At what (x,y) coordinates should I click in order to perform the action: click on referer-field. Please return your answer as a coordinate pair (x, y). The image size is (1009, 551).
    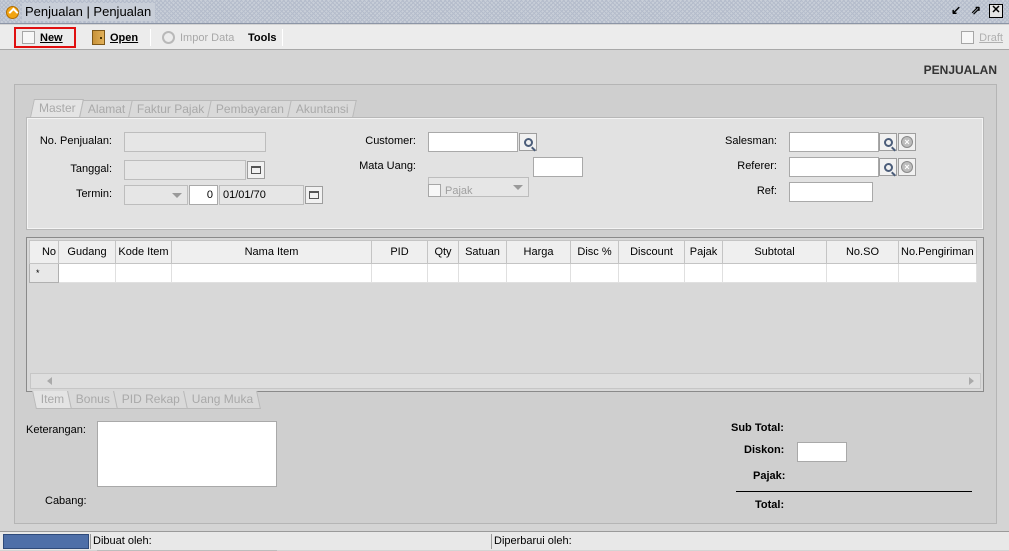
    Looking at the image, I should click on (834, 167).